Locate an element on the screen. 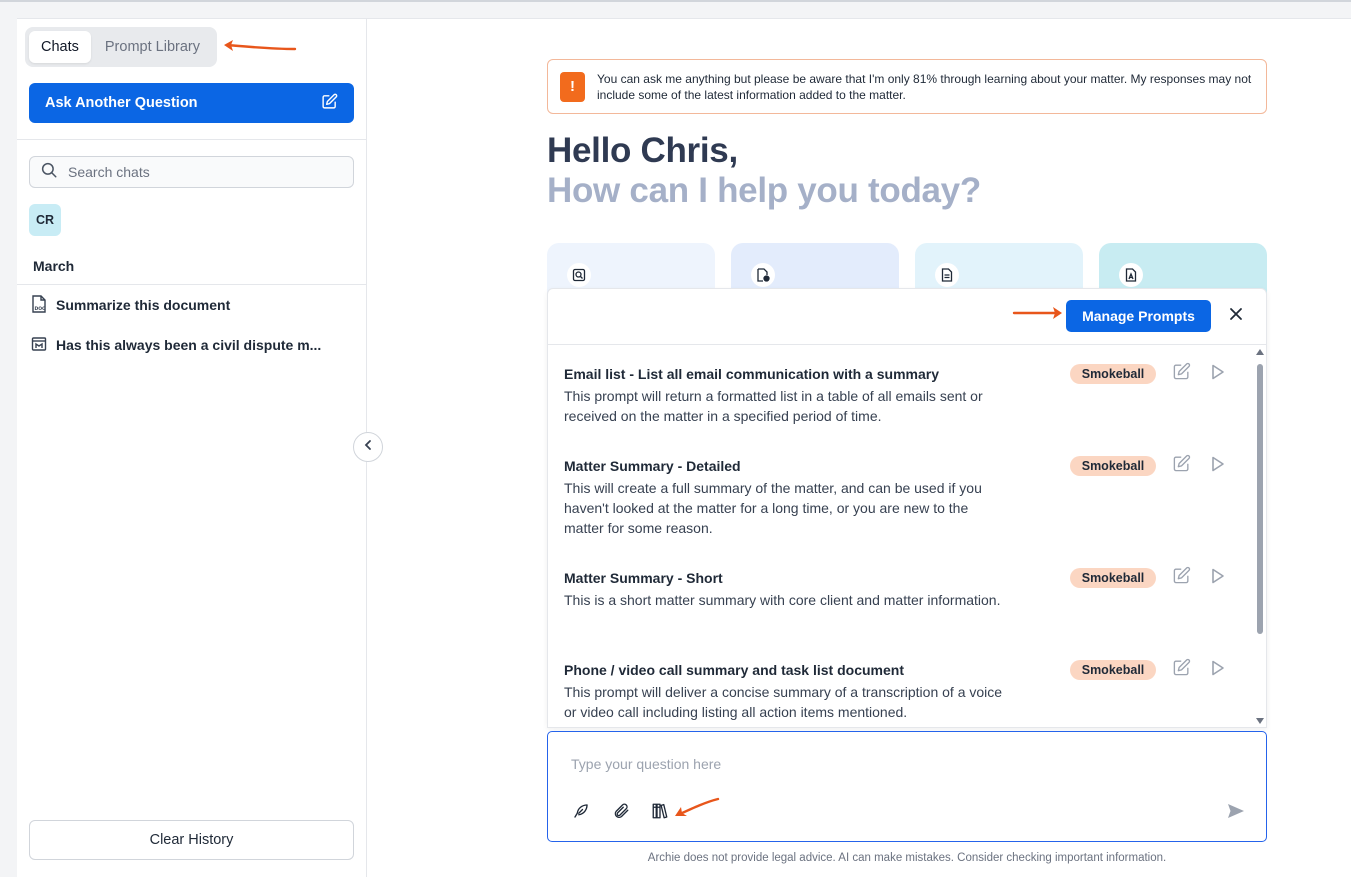 The width and height of the screenshot is (1351, 877). document-lines-icon is located at coordinates (947, 275).